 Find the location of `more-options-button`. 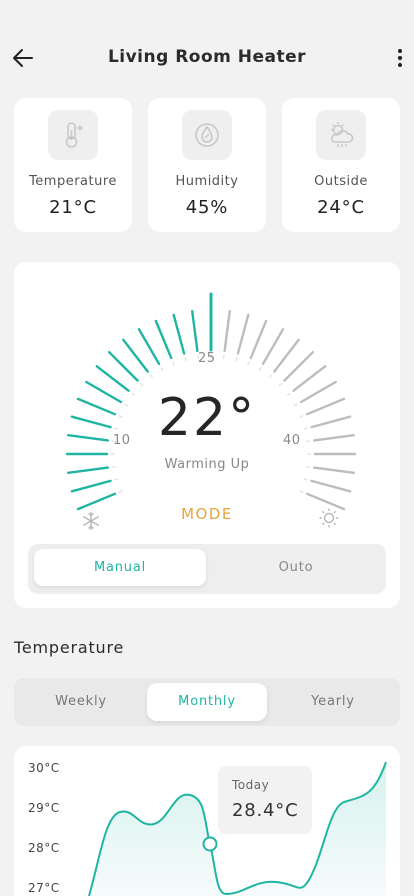

more-options-button is located at coordinates (400, 58).